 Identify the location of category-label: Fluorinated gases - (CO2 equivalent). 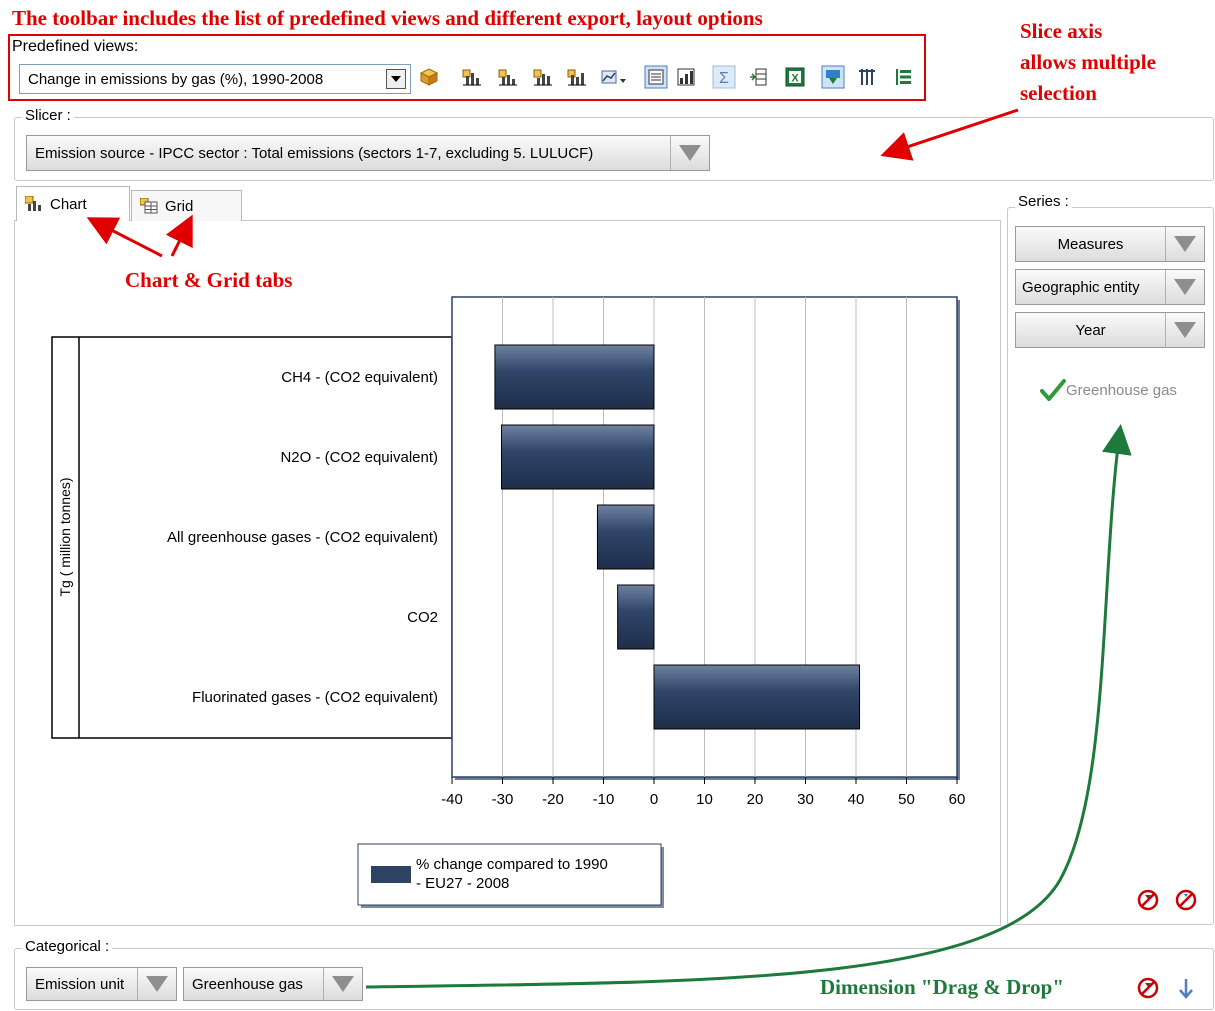
(315, 697).